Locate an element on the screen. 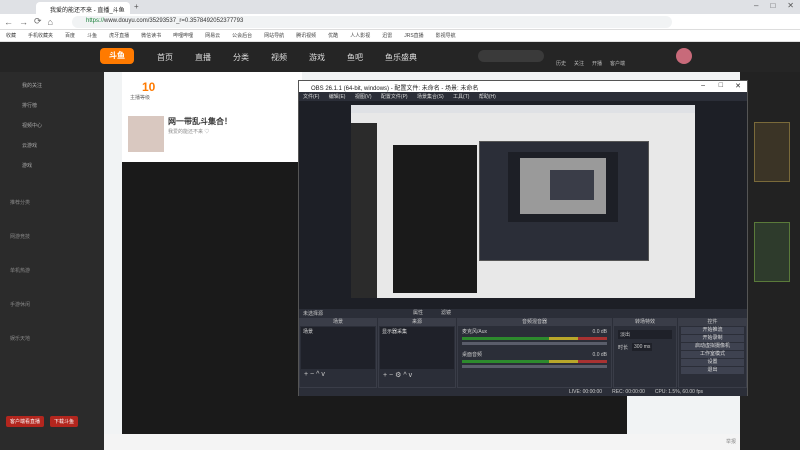 The image size is (800, 450). bookmark-item: 迅雷 is located at coordinates (387, 35).